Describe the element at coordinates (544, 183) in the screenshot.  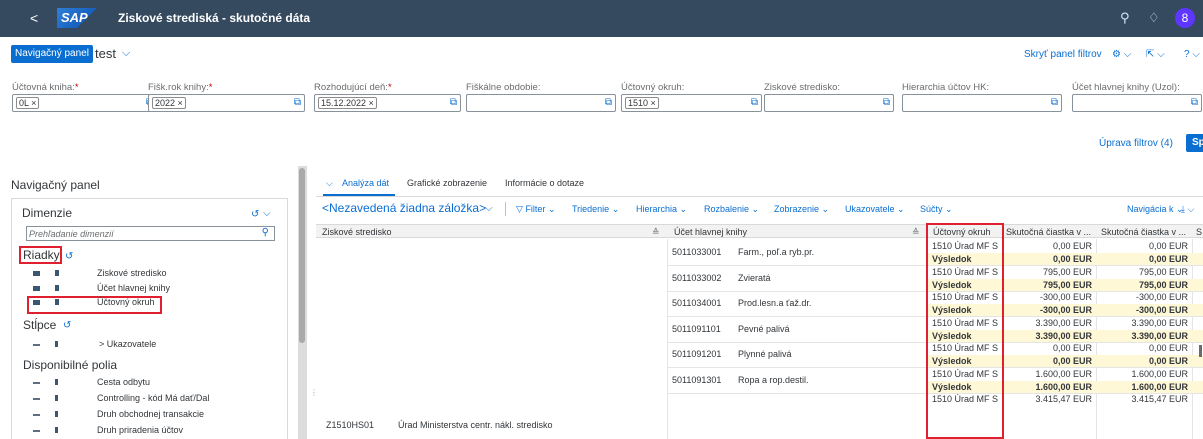
I see `tab-query-info: Informácie o dotaze` at that location.